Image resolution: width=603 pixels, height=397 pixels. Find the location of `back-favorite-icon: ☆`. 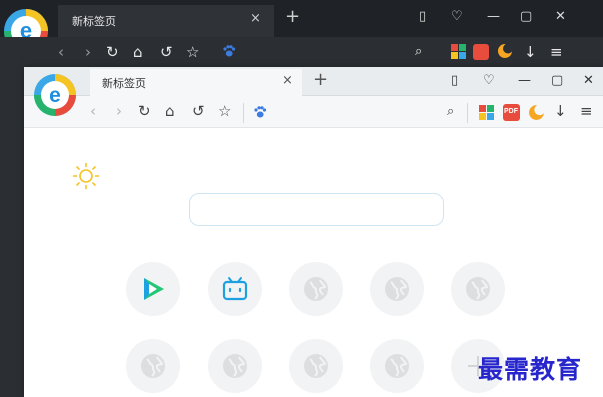

back-favorite-icon: ☆ is located at coordinates (192, 52).